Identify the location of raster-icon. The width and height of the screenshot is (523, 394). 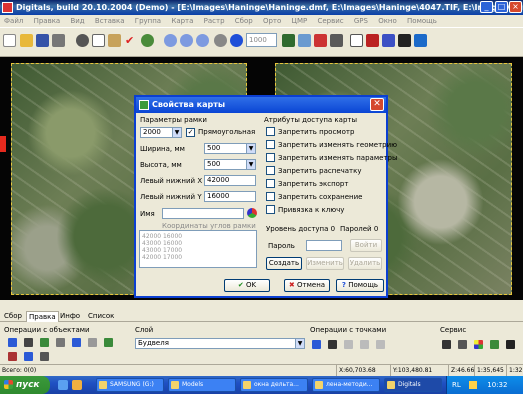
(372, 40).